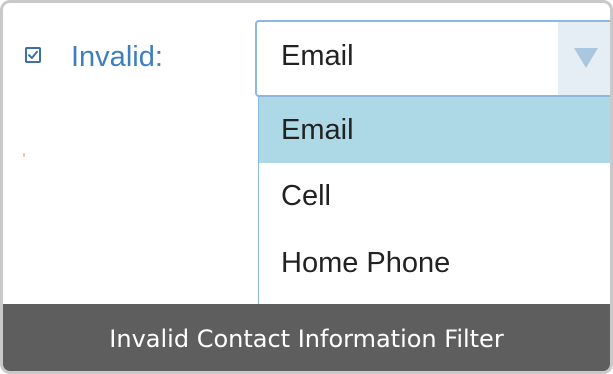 This screenshot has width=613, height=374. What do you see at coordinates (24, 155) in the screenshot?
I see `decorative-mark` at bounding box center [24, 155].